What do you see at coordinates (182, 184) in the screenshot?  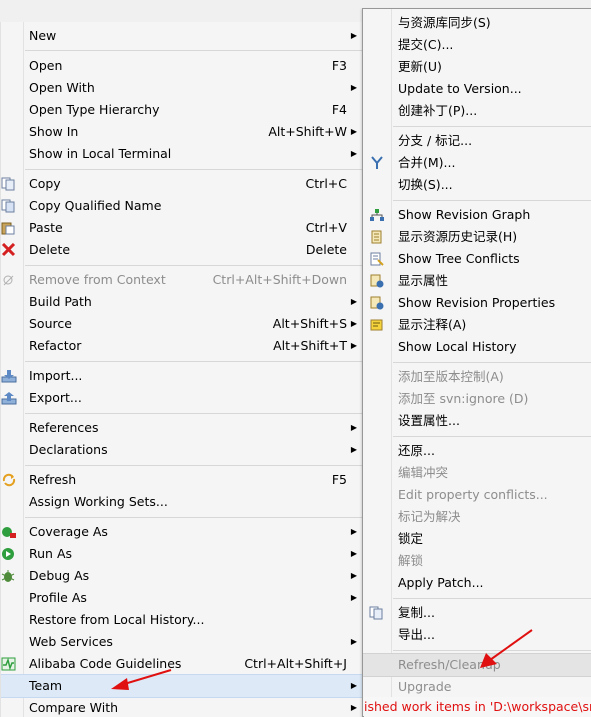 I see `menu-item-copy: Copy Ctrl+C` at bounding box center [182, 184].